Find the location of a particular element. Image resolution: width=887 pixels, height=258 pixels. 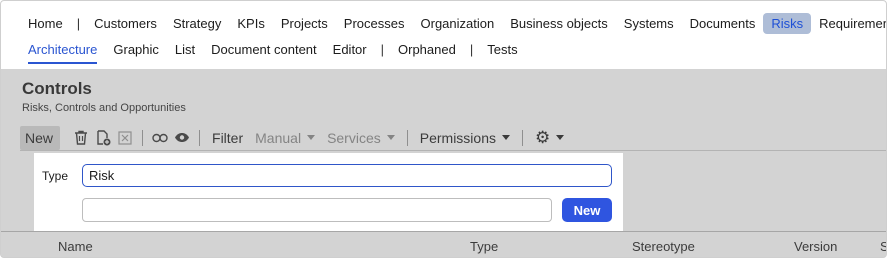

nav-kpis: KPIs is located at coordinates (250, 23).